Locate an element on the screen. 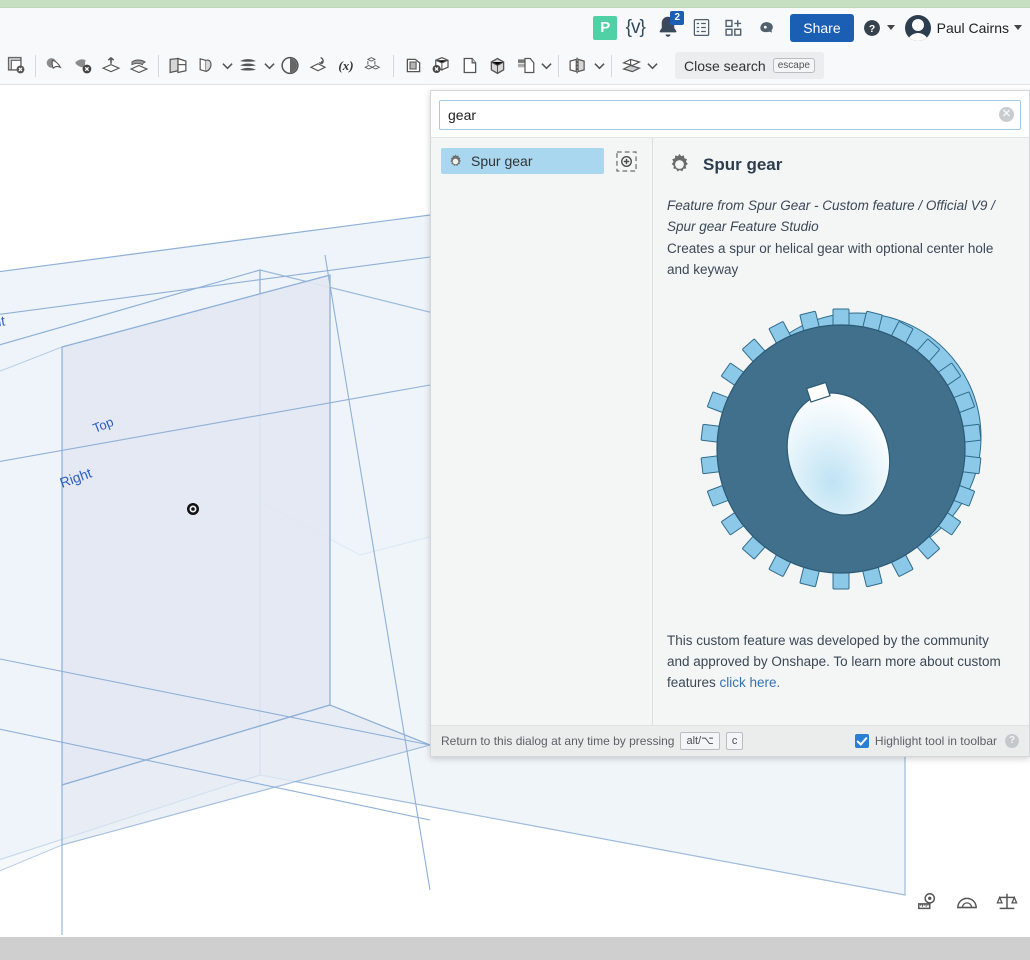 This screenshot has width=1030, height=960. feature-toolbar: (x) Close search escape is located at coordinates (515, 66).